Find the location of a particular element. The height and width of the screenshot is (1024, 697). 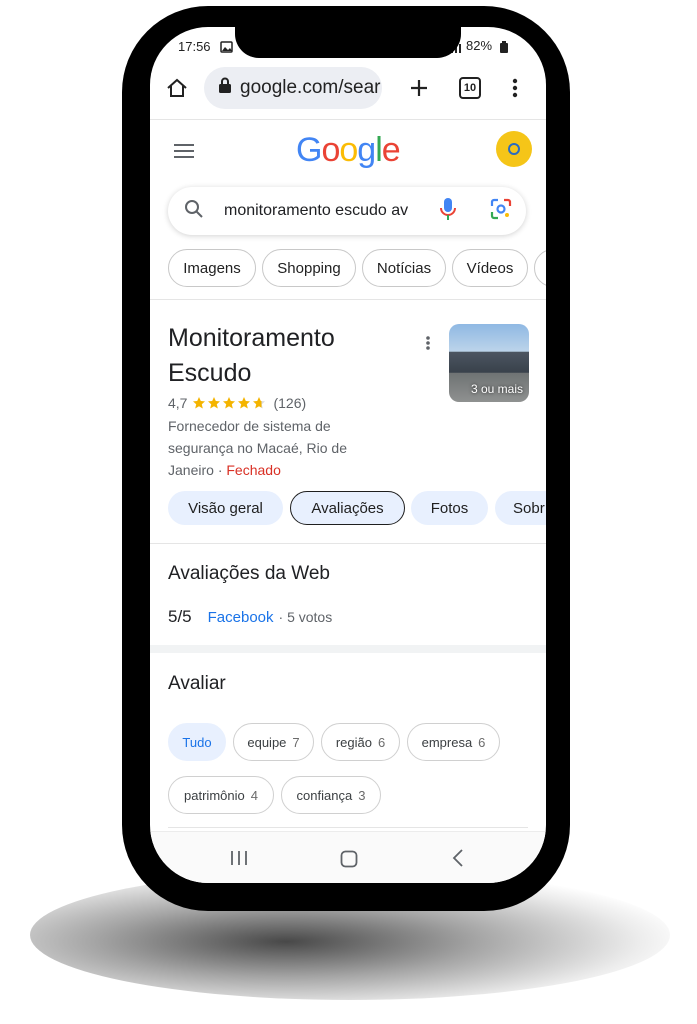

google-lens-icon is located at coordinates (501, 211).